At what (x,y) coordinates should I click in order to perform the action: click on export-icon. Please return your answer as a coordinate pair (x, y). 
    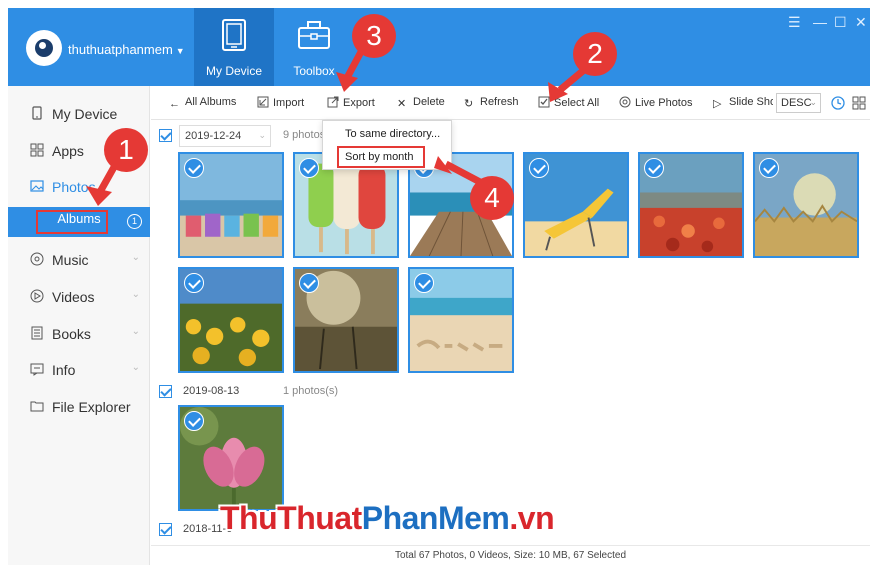
    Looking at the image, I should click on (333, 102).